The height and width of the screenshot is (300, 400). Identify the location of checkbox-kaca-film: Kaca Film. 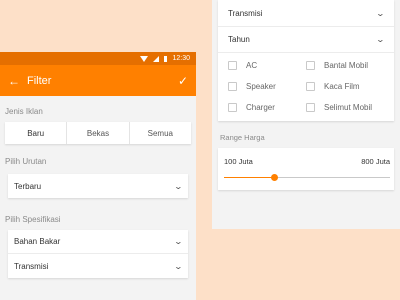
(345, 86).